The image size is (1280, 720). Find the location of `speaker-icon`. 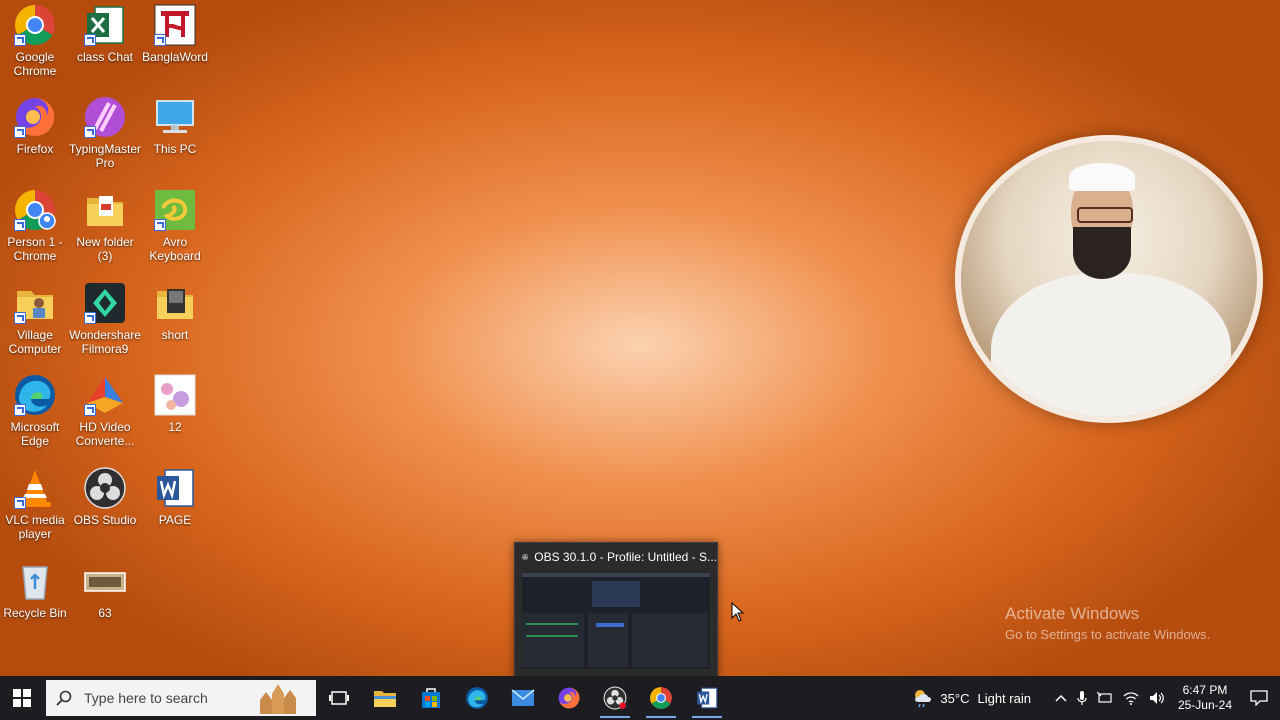

speaker-icon is located at coordinates (1156, 698).